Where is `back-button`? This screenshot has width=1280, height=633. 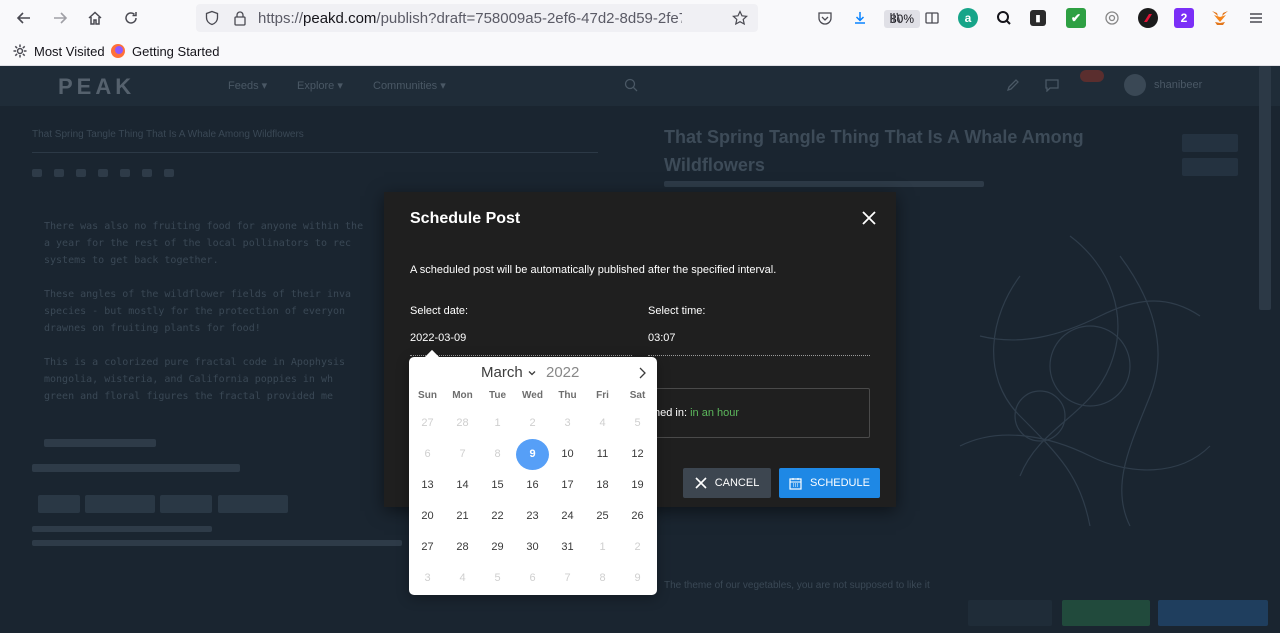
back-button is located at coordinates (24, 18).